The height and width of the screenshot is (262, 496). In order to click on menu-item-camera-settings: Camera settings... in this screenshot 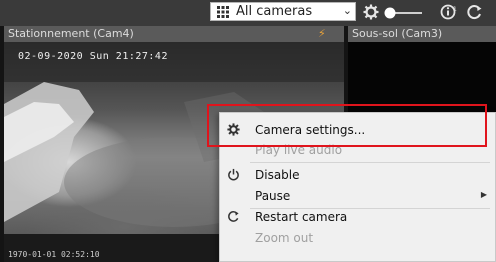, I will do `click(357, 130)`.